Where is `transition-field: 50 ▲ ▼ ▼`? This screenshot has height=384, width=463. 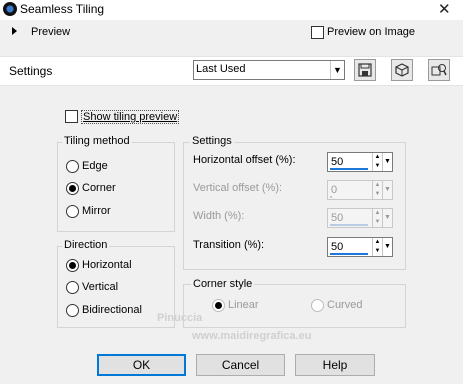
transition-field: 50 ▲ ▼ ▼ is located at coordinates (360, 247).